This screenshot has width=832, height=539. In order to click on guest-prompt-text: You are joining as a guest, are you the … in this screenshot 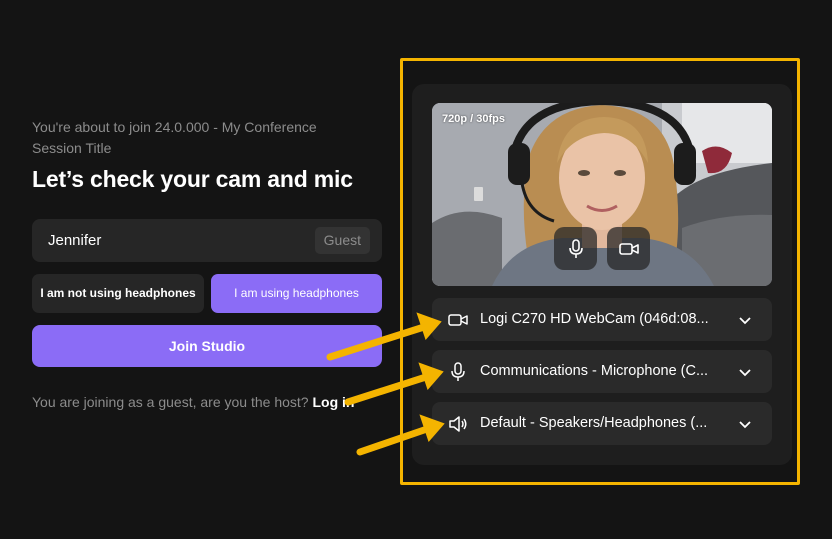, I will do `click(172, 402)`.